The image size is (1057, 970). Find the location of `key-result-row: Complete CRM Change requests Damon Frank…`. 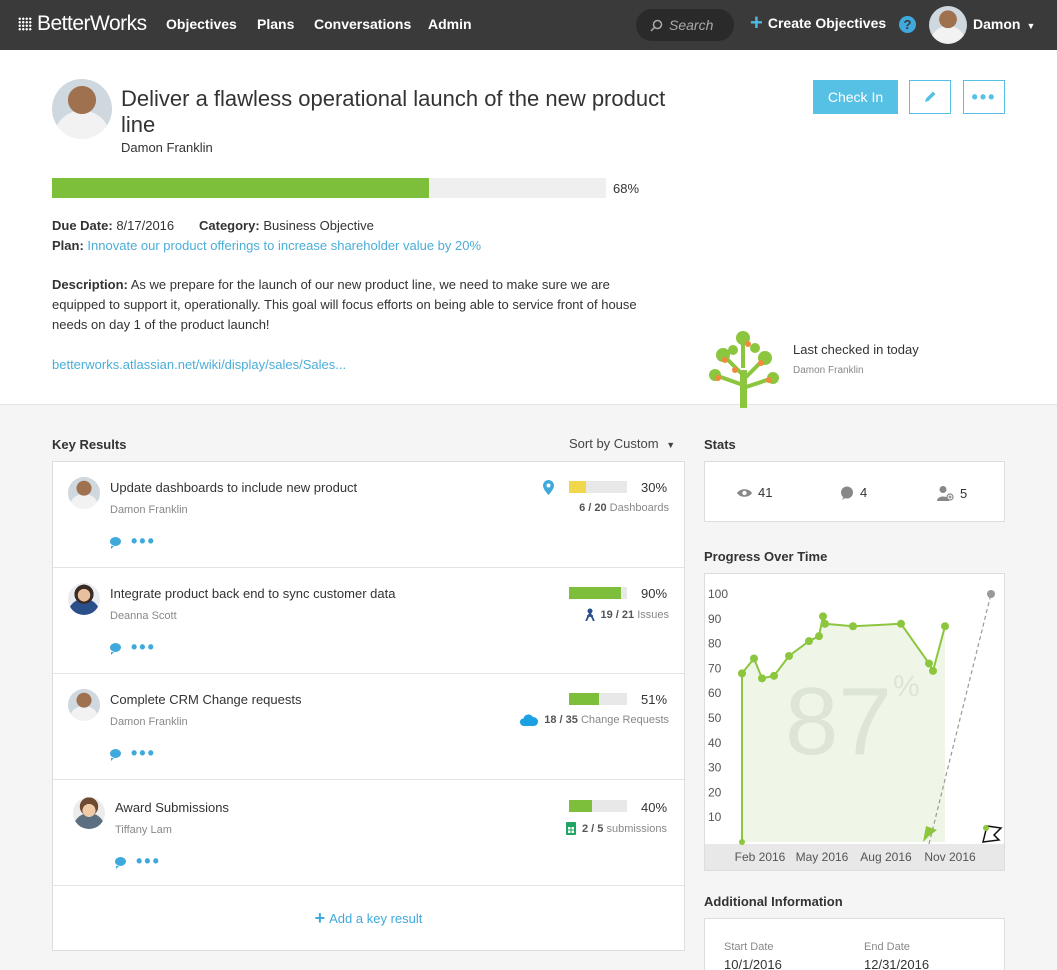

key-result-row: Complete CRM Change requests Damon Frank… is located at coordinates (368, 727).